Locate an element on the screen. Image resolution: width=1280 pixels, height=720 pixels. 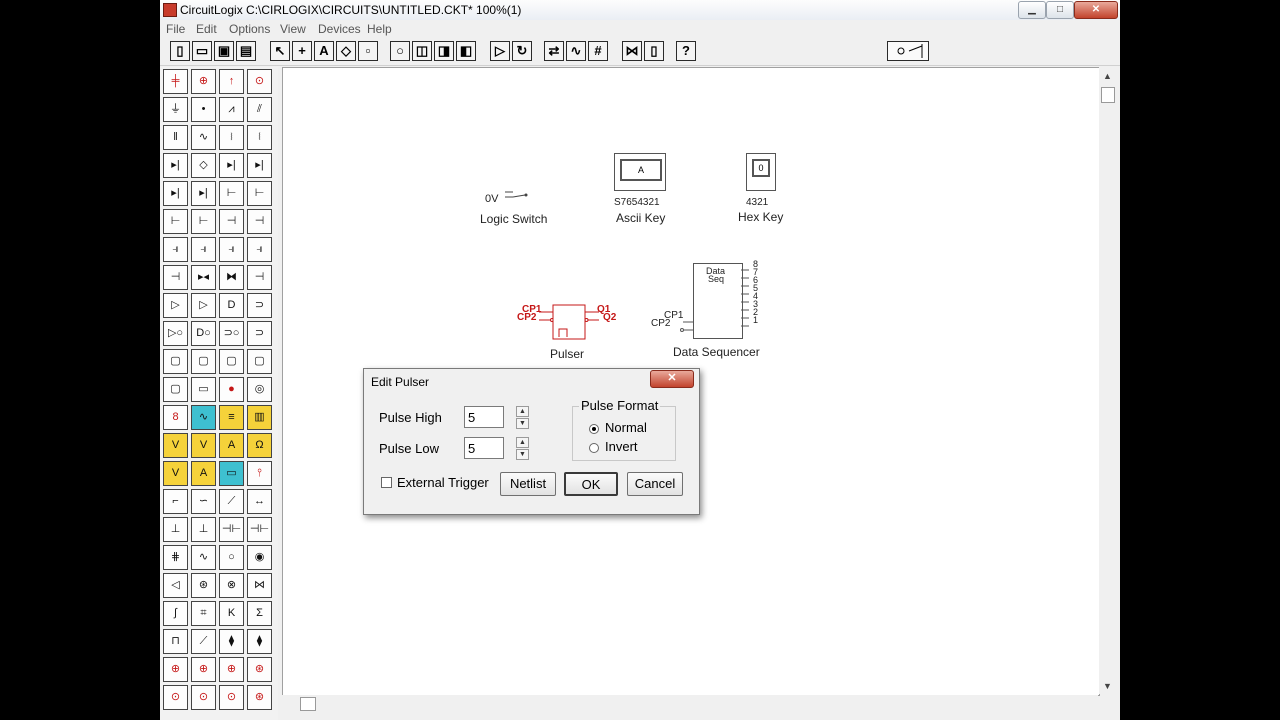
zener-diode-icon: ▸| is located at coordinates (231, 165).